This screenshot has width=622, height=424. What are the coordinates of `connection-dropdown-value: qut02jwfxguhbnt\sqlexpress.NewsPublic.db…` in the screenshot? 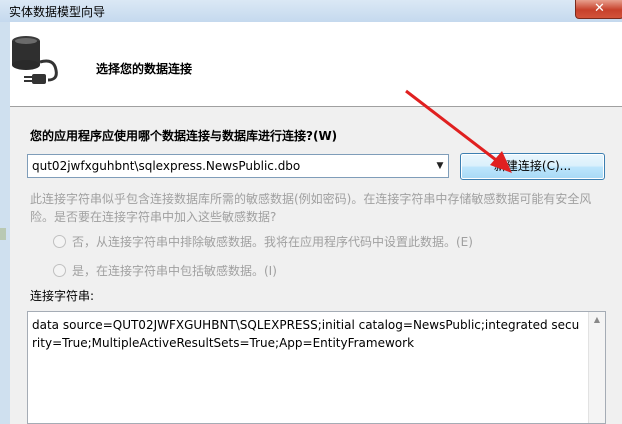 It's located at (166, 166).